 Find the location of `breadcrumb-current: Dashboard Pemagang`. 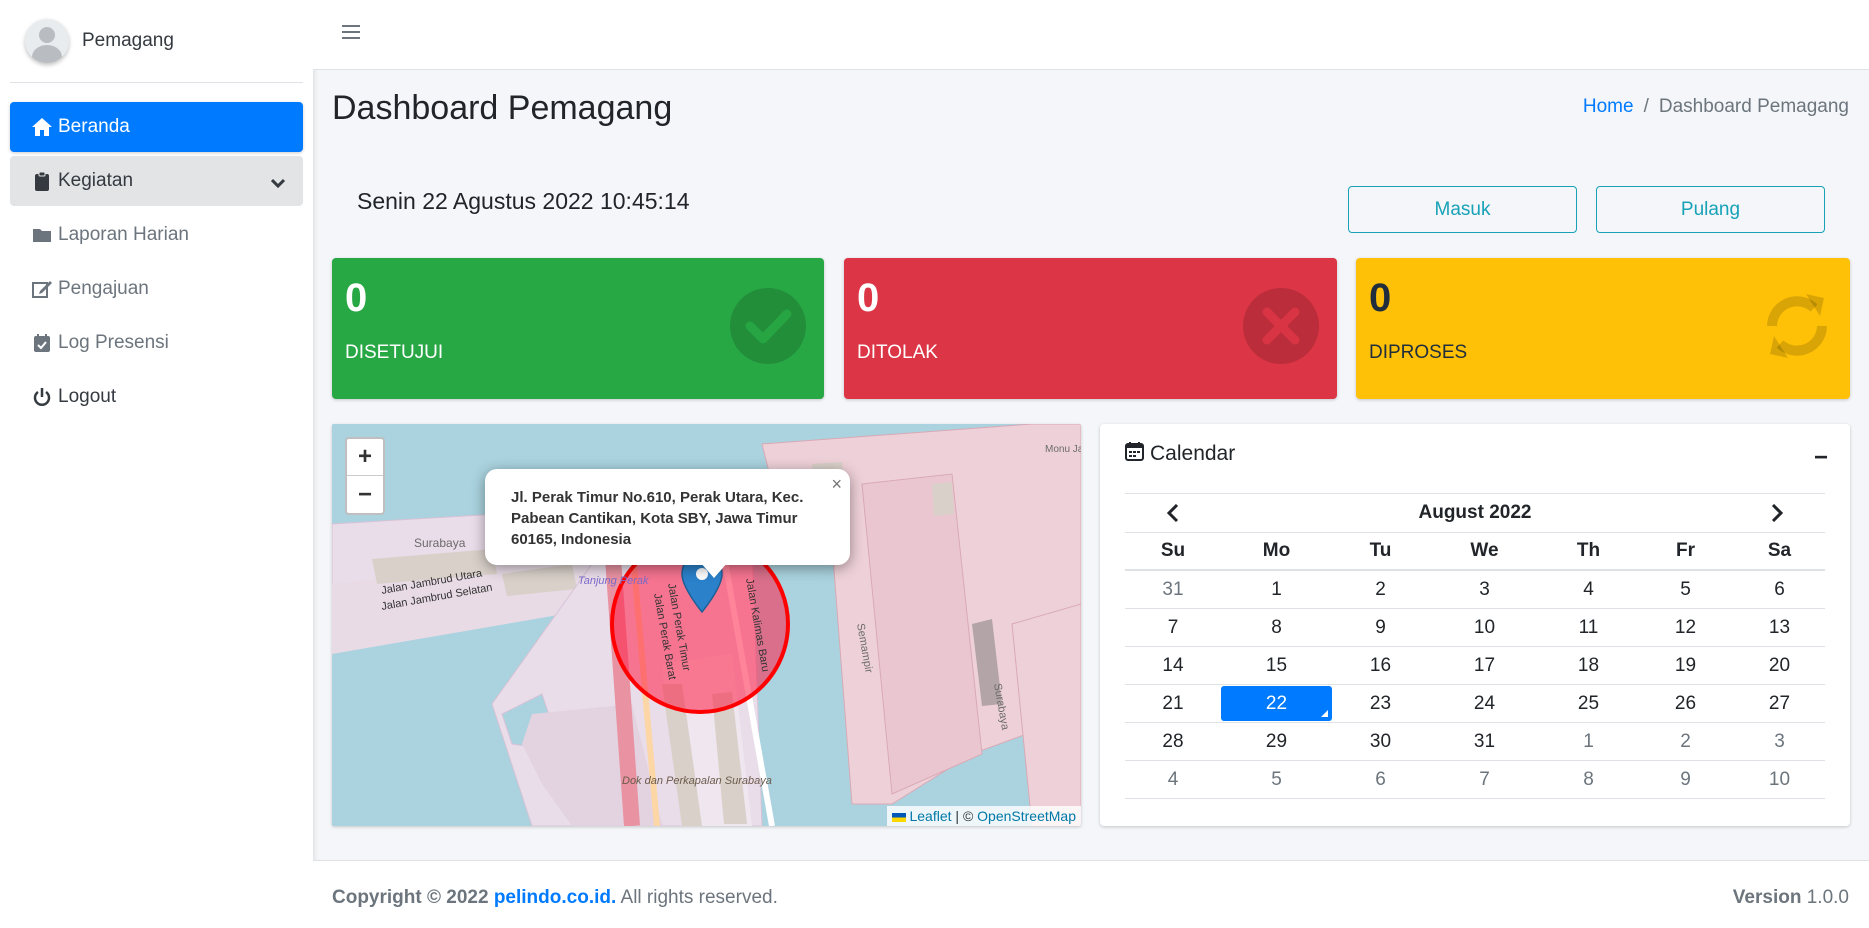

breadcrumb-current: Dashboard Pemagang is located at coordinates (1753, 106).